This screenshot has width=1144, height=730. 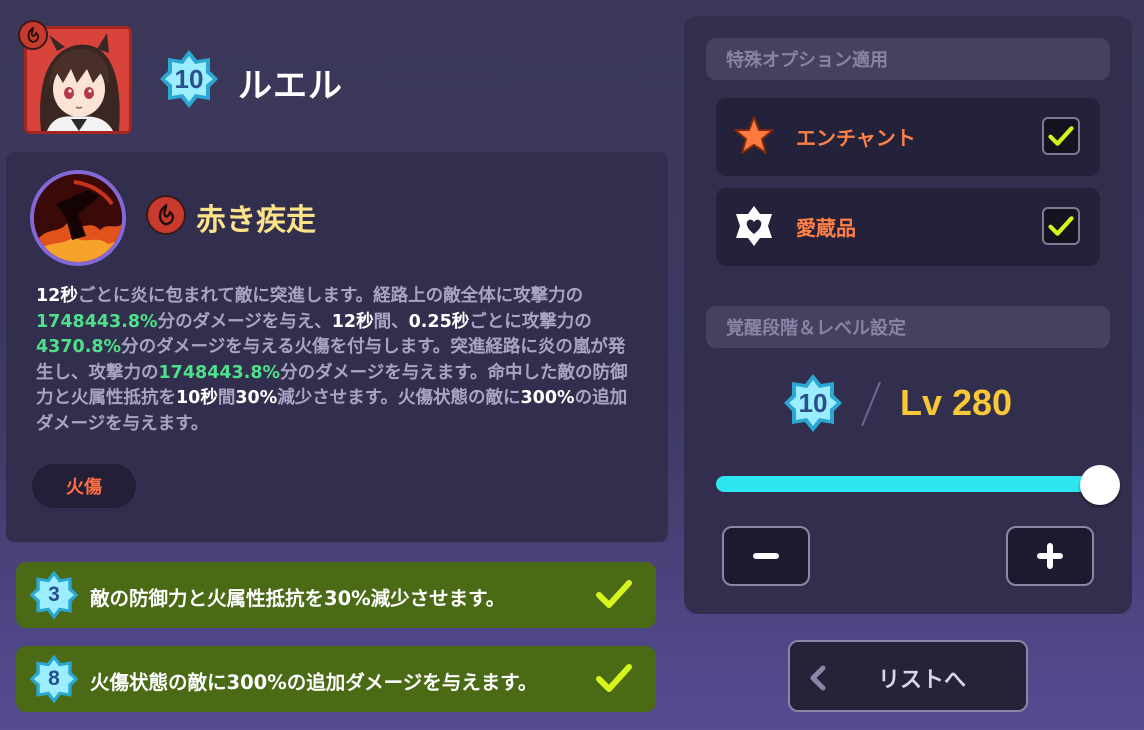 I want to click on description-segment: 10秒, so click(x=197, y=398).